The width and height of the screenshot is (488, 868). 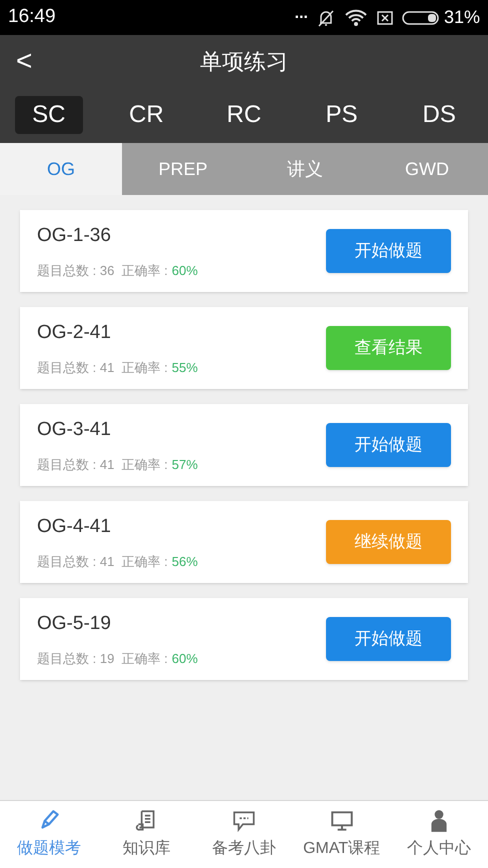 What do you see at coordinates (102, 271) in the screenshot?
I see `set-stats: 题目总数 : 36 正确率 :` at bounding box center [102, 271].